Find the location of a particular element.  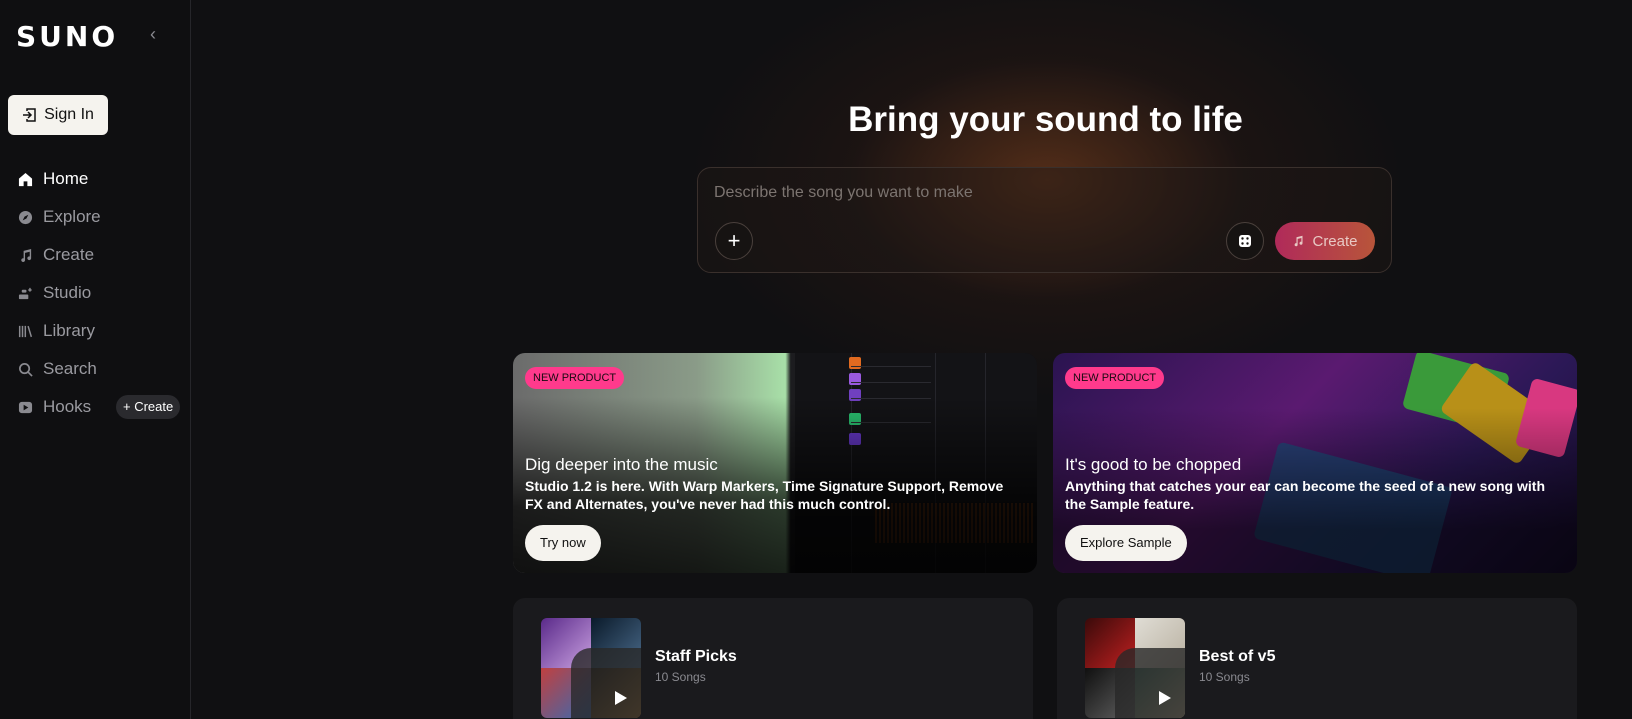

create-song-label: Create is located at coordinates (1335, 241).